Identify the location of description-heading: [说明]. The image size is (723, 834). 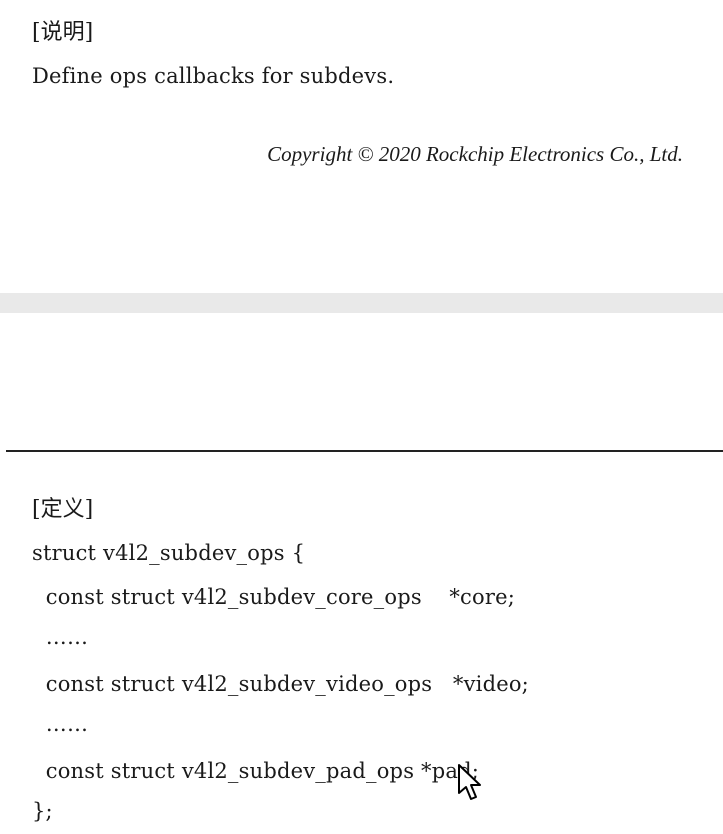
(63, 32).